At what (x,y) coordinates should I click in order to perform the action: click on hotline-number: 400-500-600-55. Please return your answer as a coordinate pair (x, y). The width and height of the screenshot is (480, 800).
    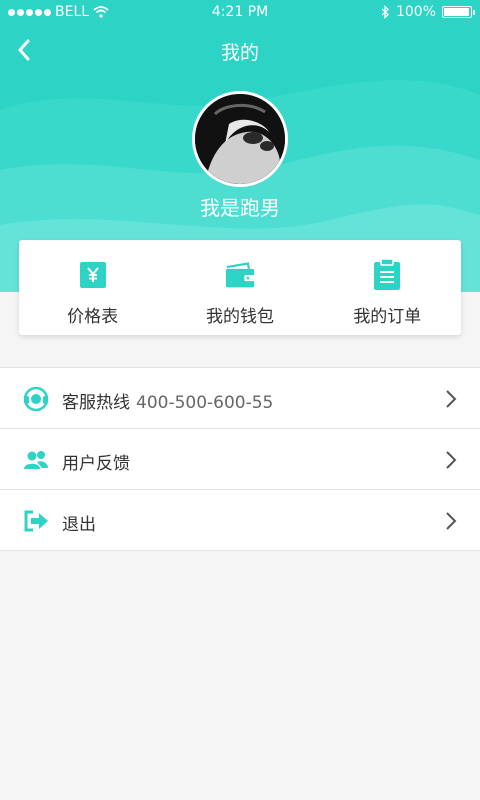
    Looking at the image, I should click on (205, 403).